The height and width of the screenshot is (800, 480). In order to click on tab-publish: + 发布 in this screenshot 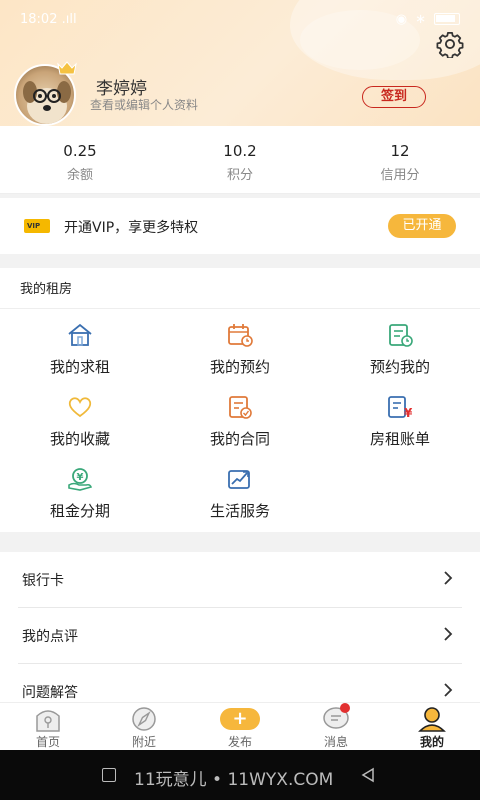, I will do `click(240, 726)`.